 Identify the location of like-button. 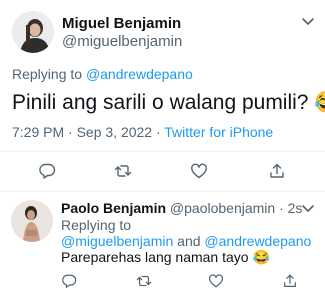
(199, 171).